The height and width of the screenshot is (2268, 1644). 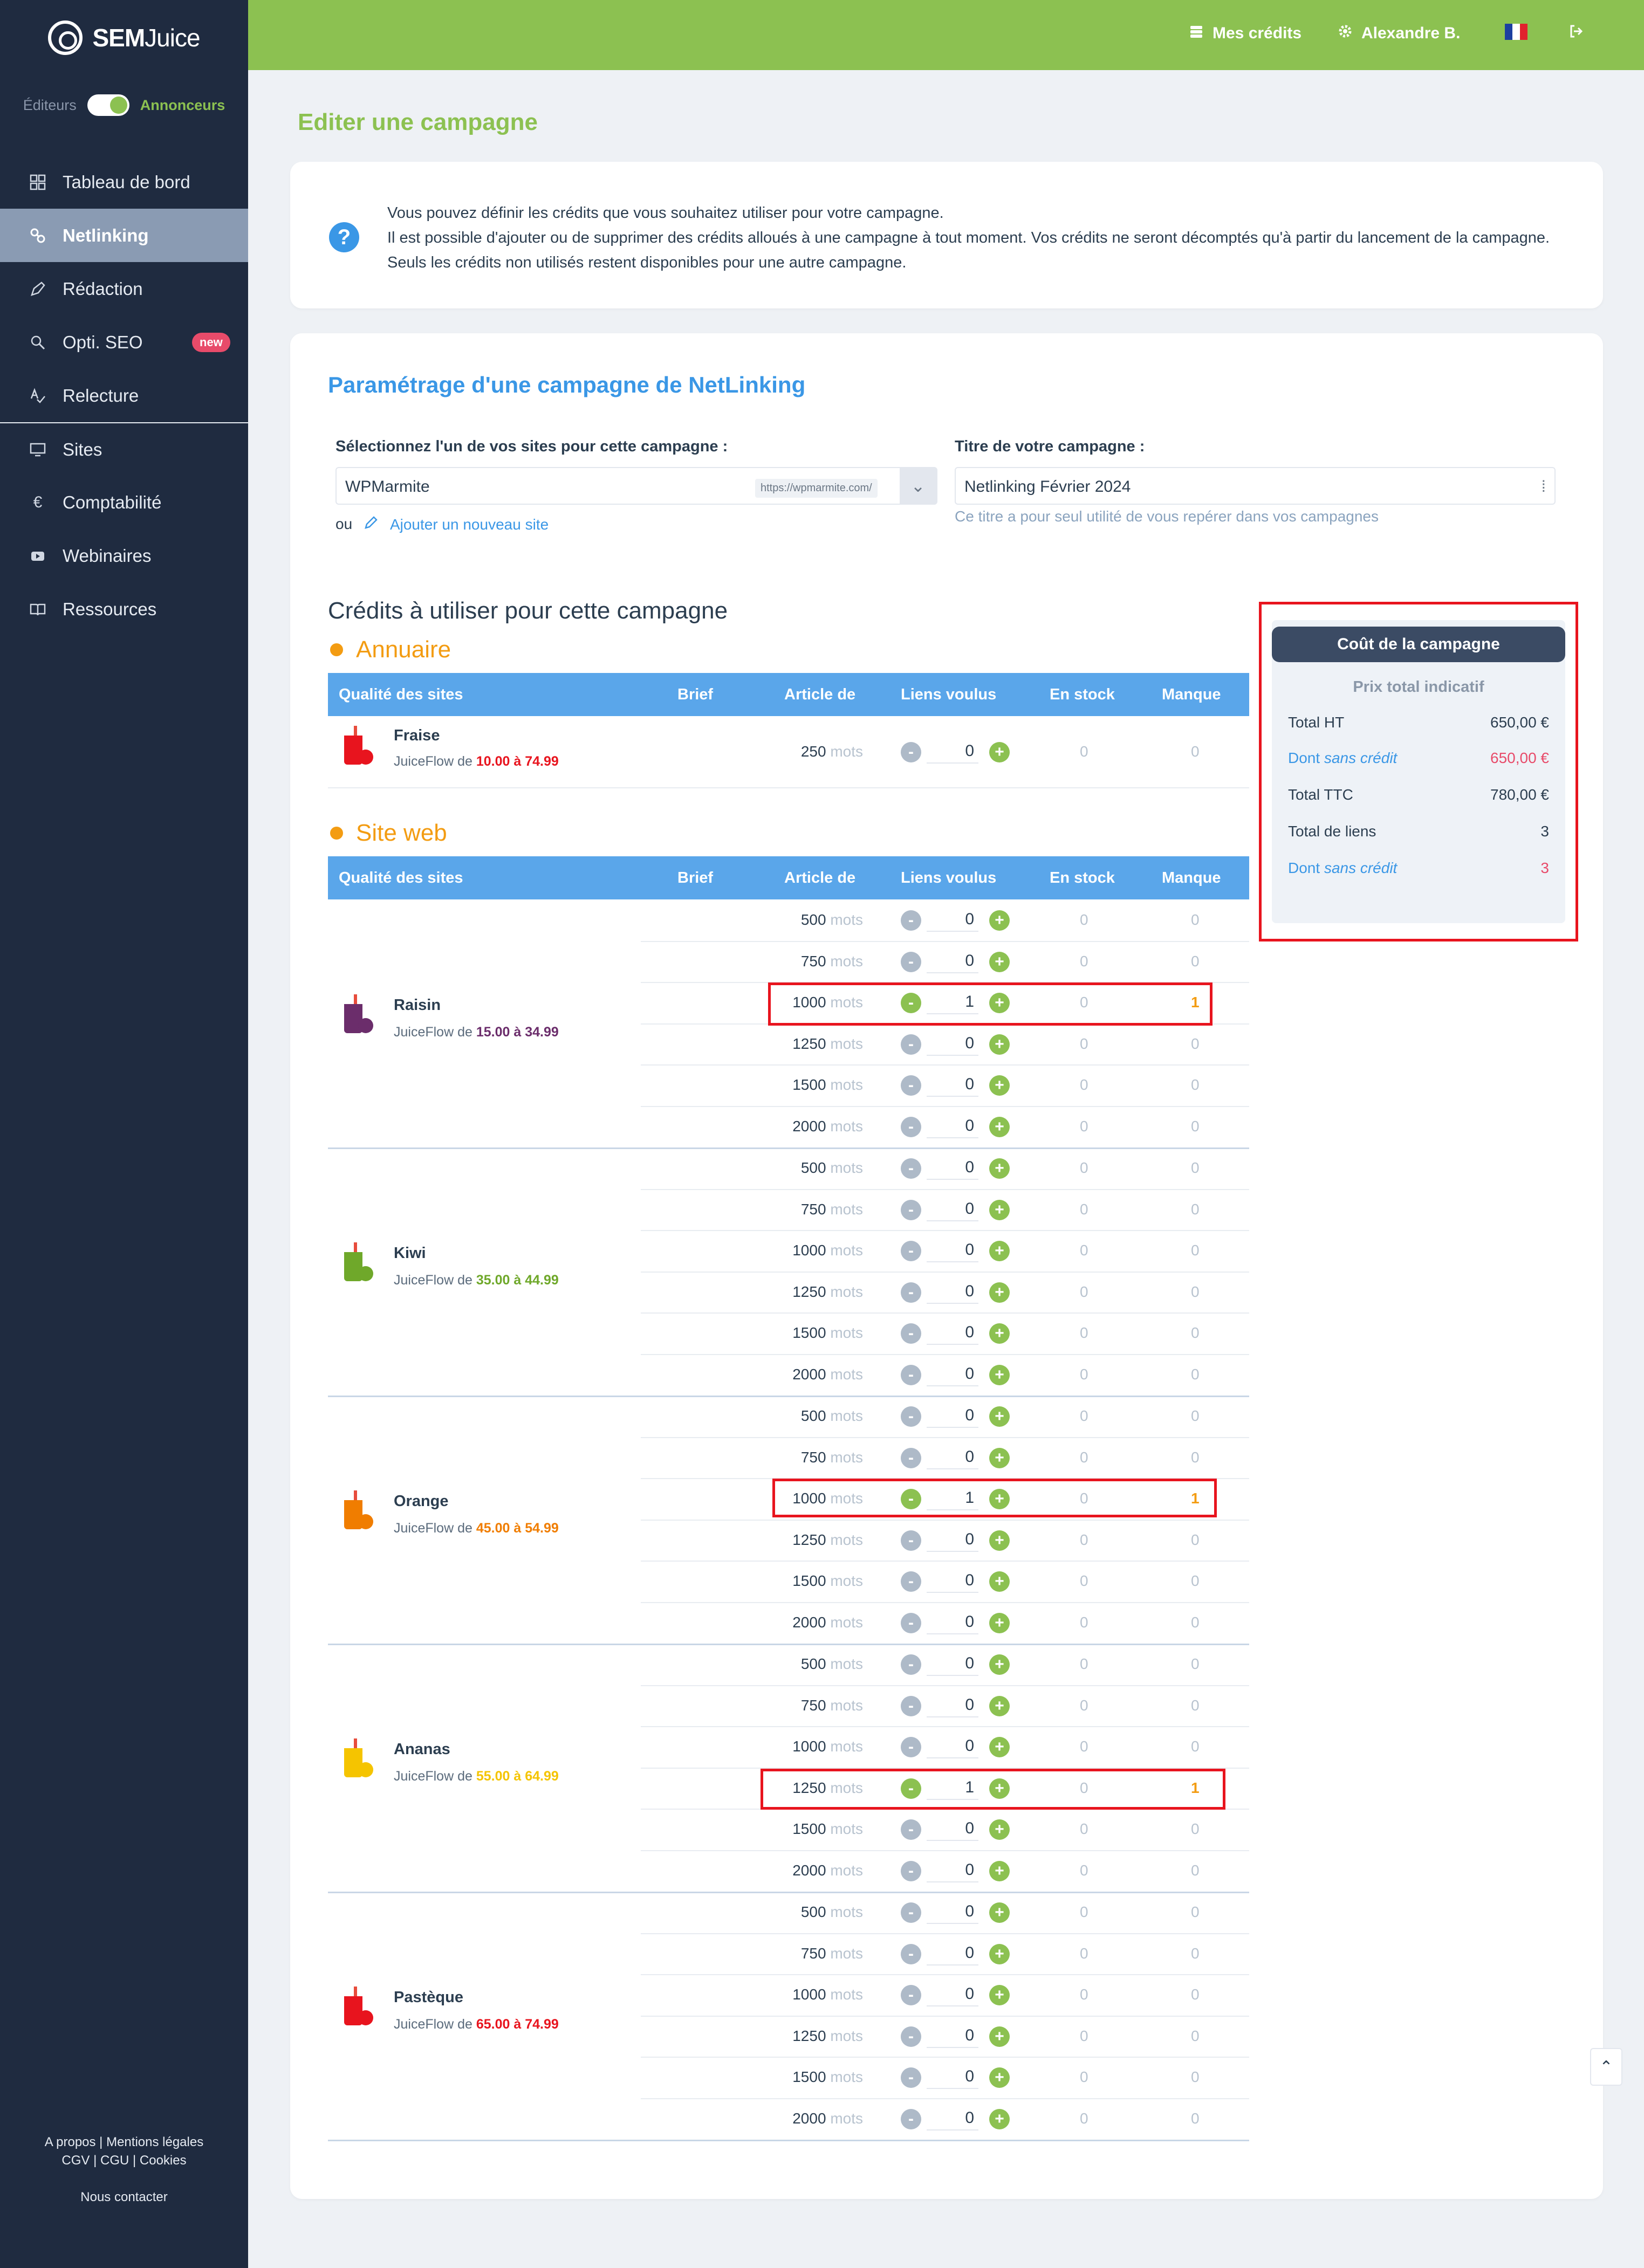 What do you see at coordinates (124, 449) in the screenshot?
I see `sidebar-item-sites: Sites` at bounding box center [124, 449].